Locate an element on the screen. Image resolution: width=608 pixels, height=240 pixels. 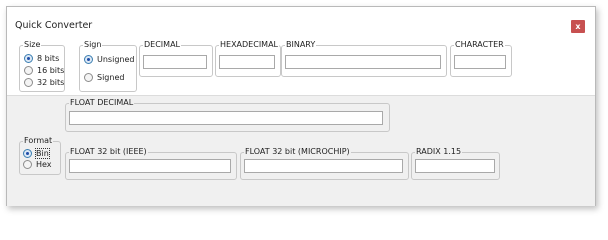
character-legend: CHARACTER is located at coordinates (479, 45).